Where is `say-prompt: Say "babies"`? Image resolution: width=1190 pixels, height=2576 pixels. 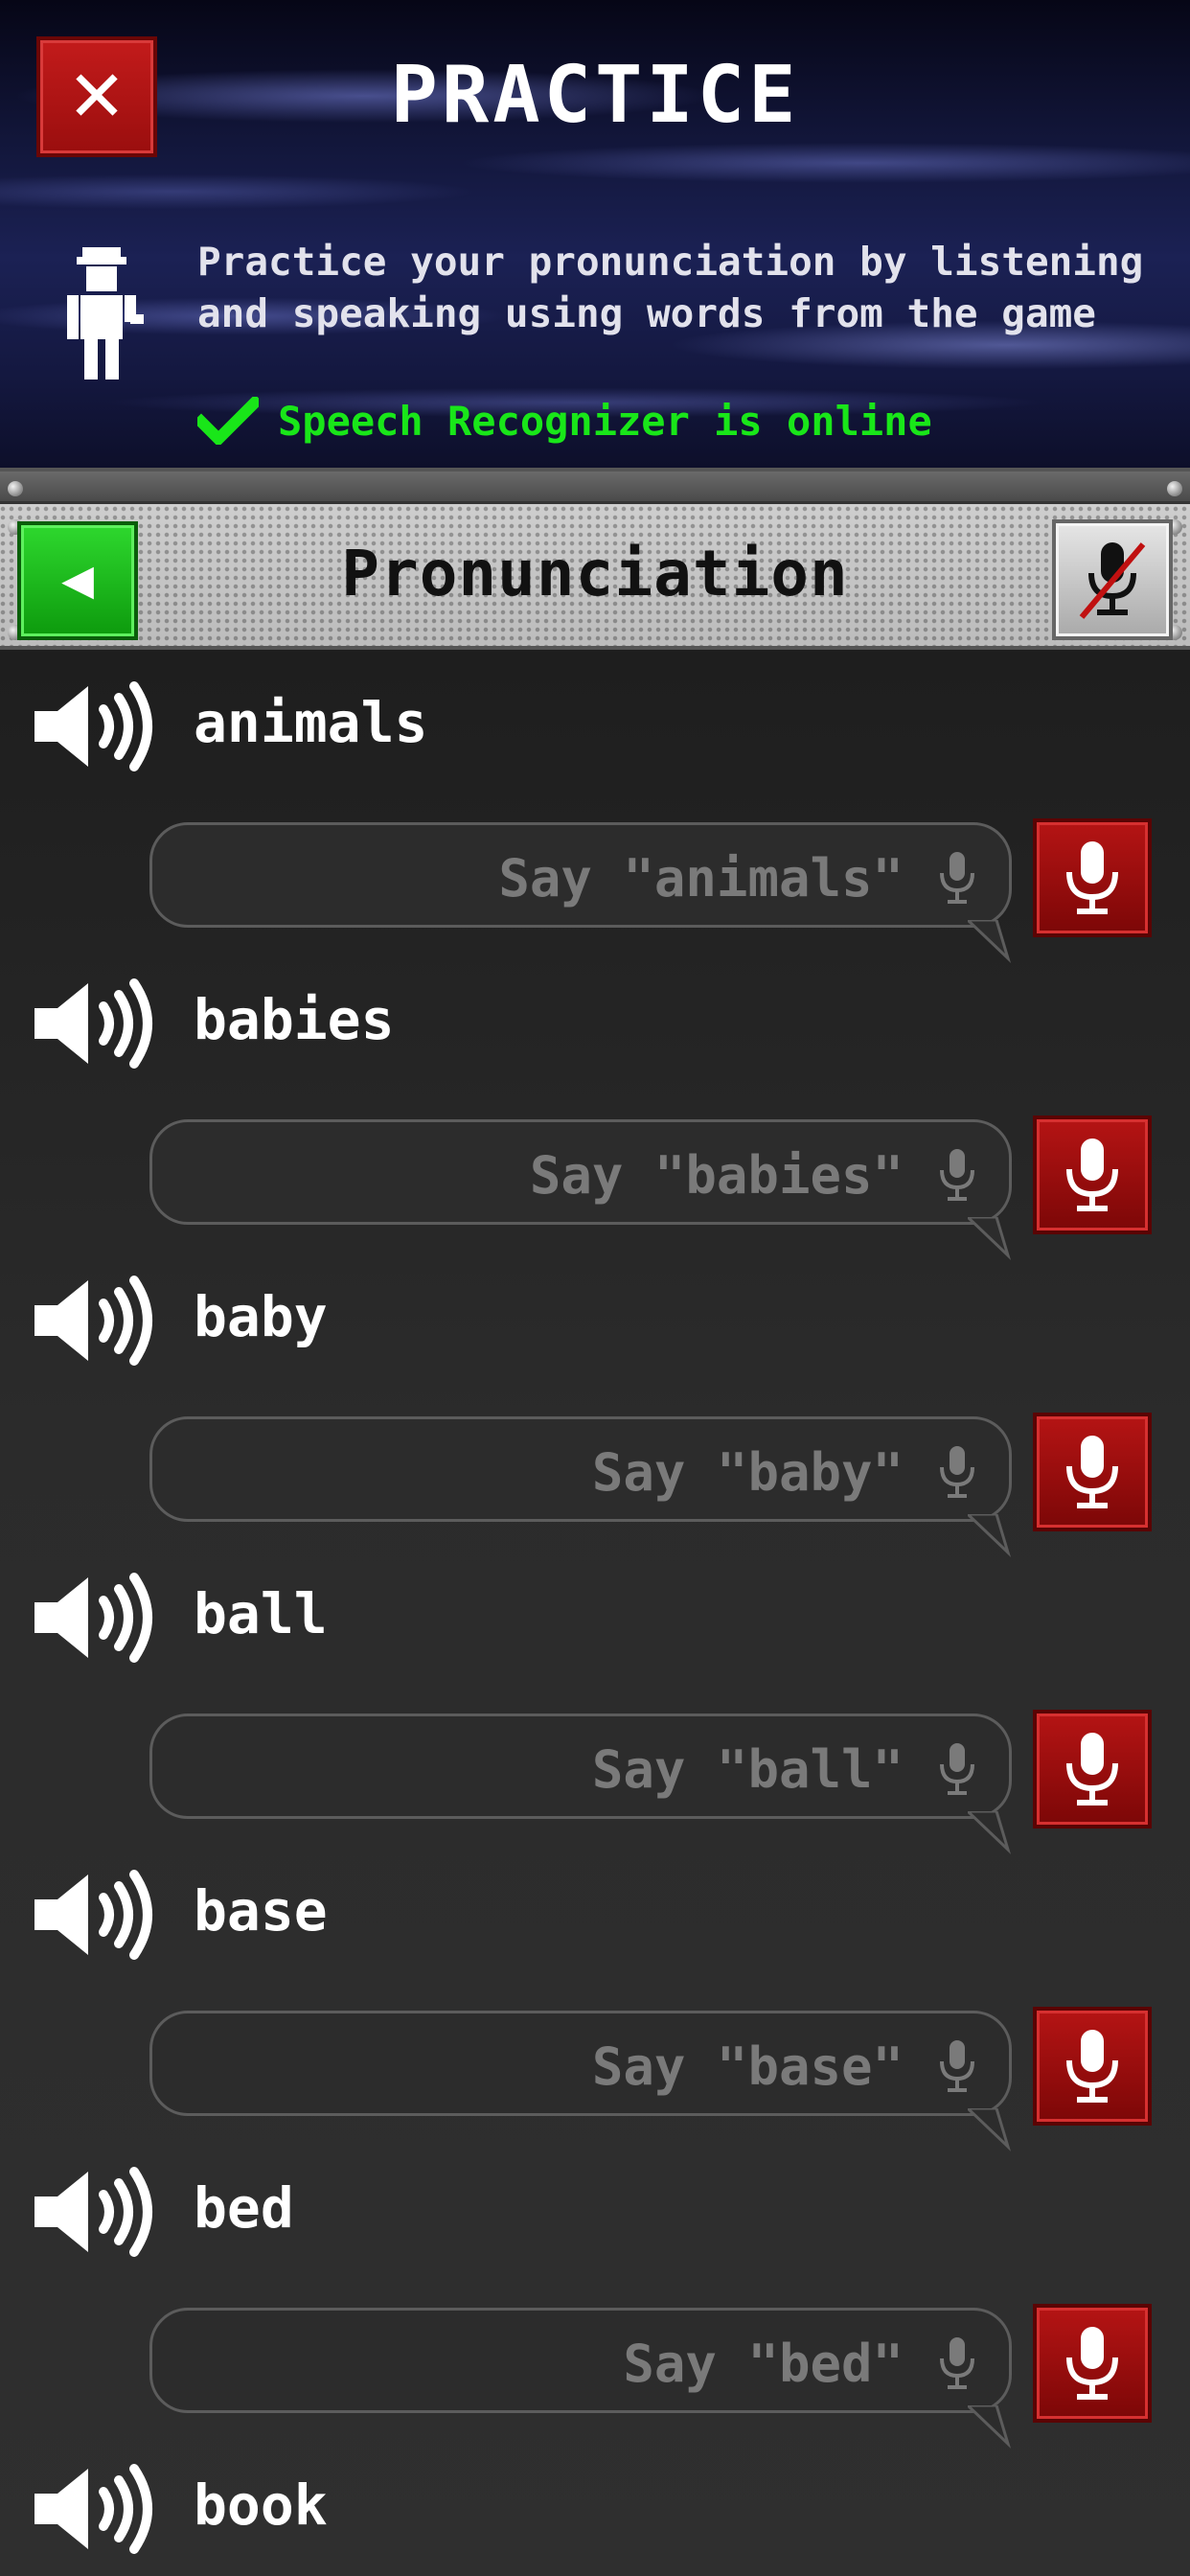
say-prompt: Say "babies" is located at coordinates (716, 1176).